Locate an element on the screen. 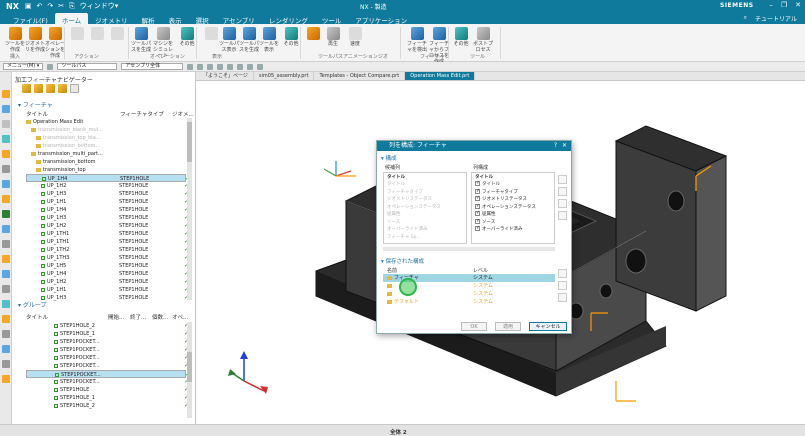  ribbon-button: ジオメトリを作成 is located at coordinates (35, 40).